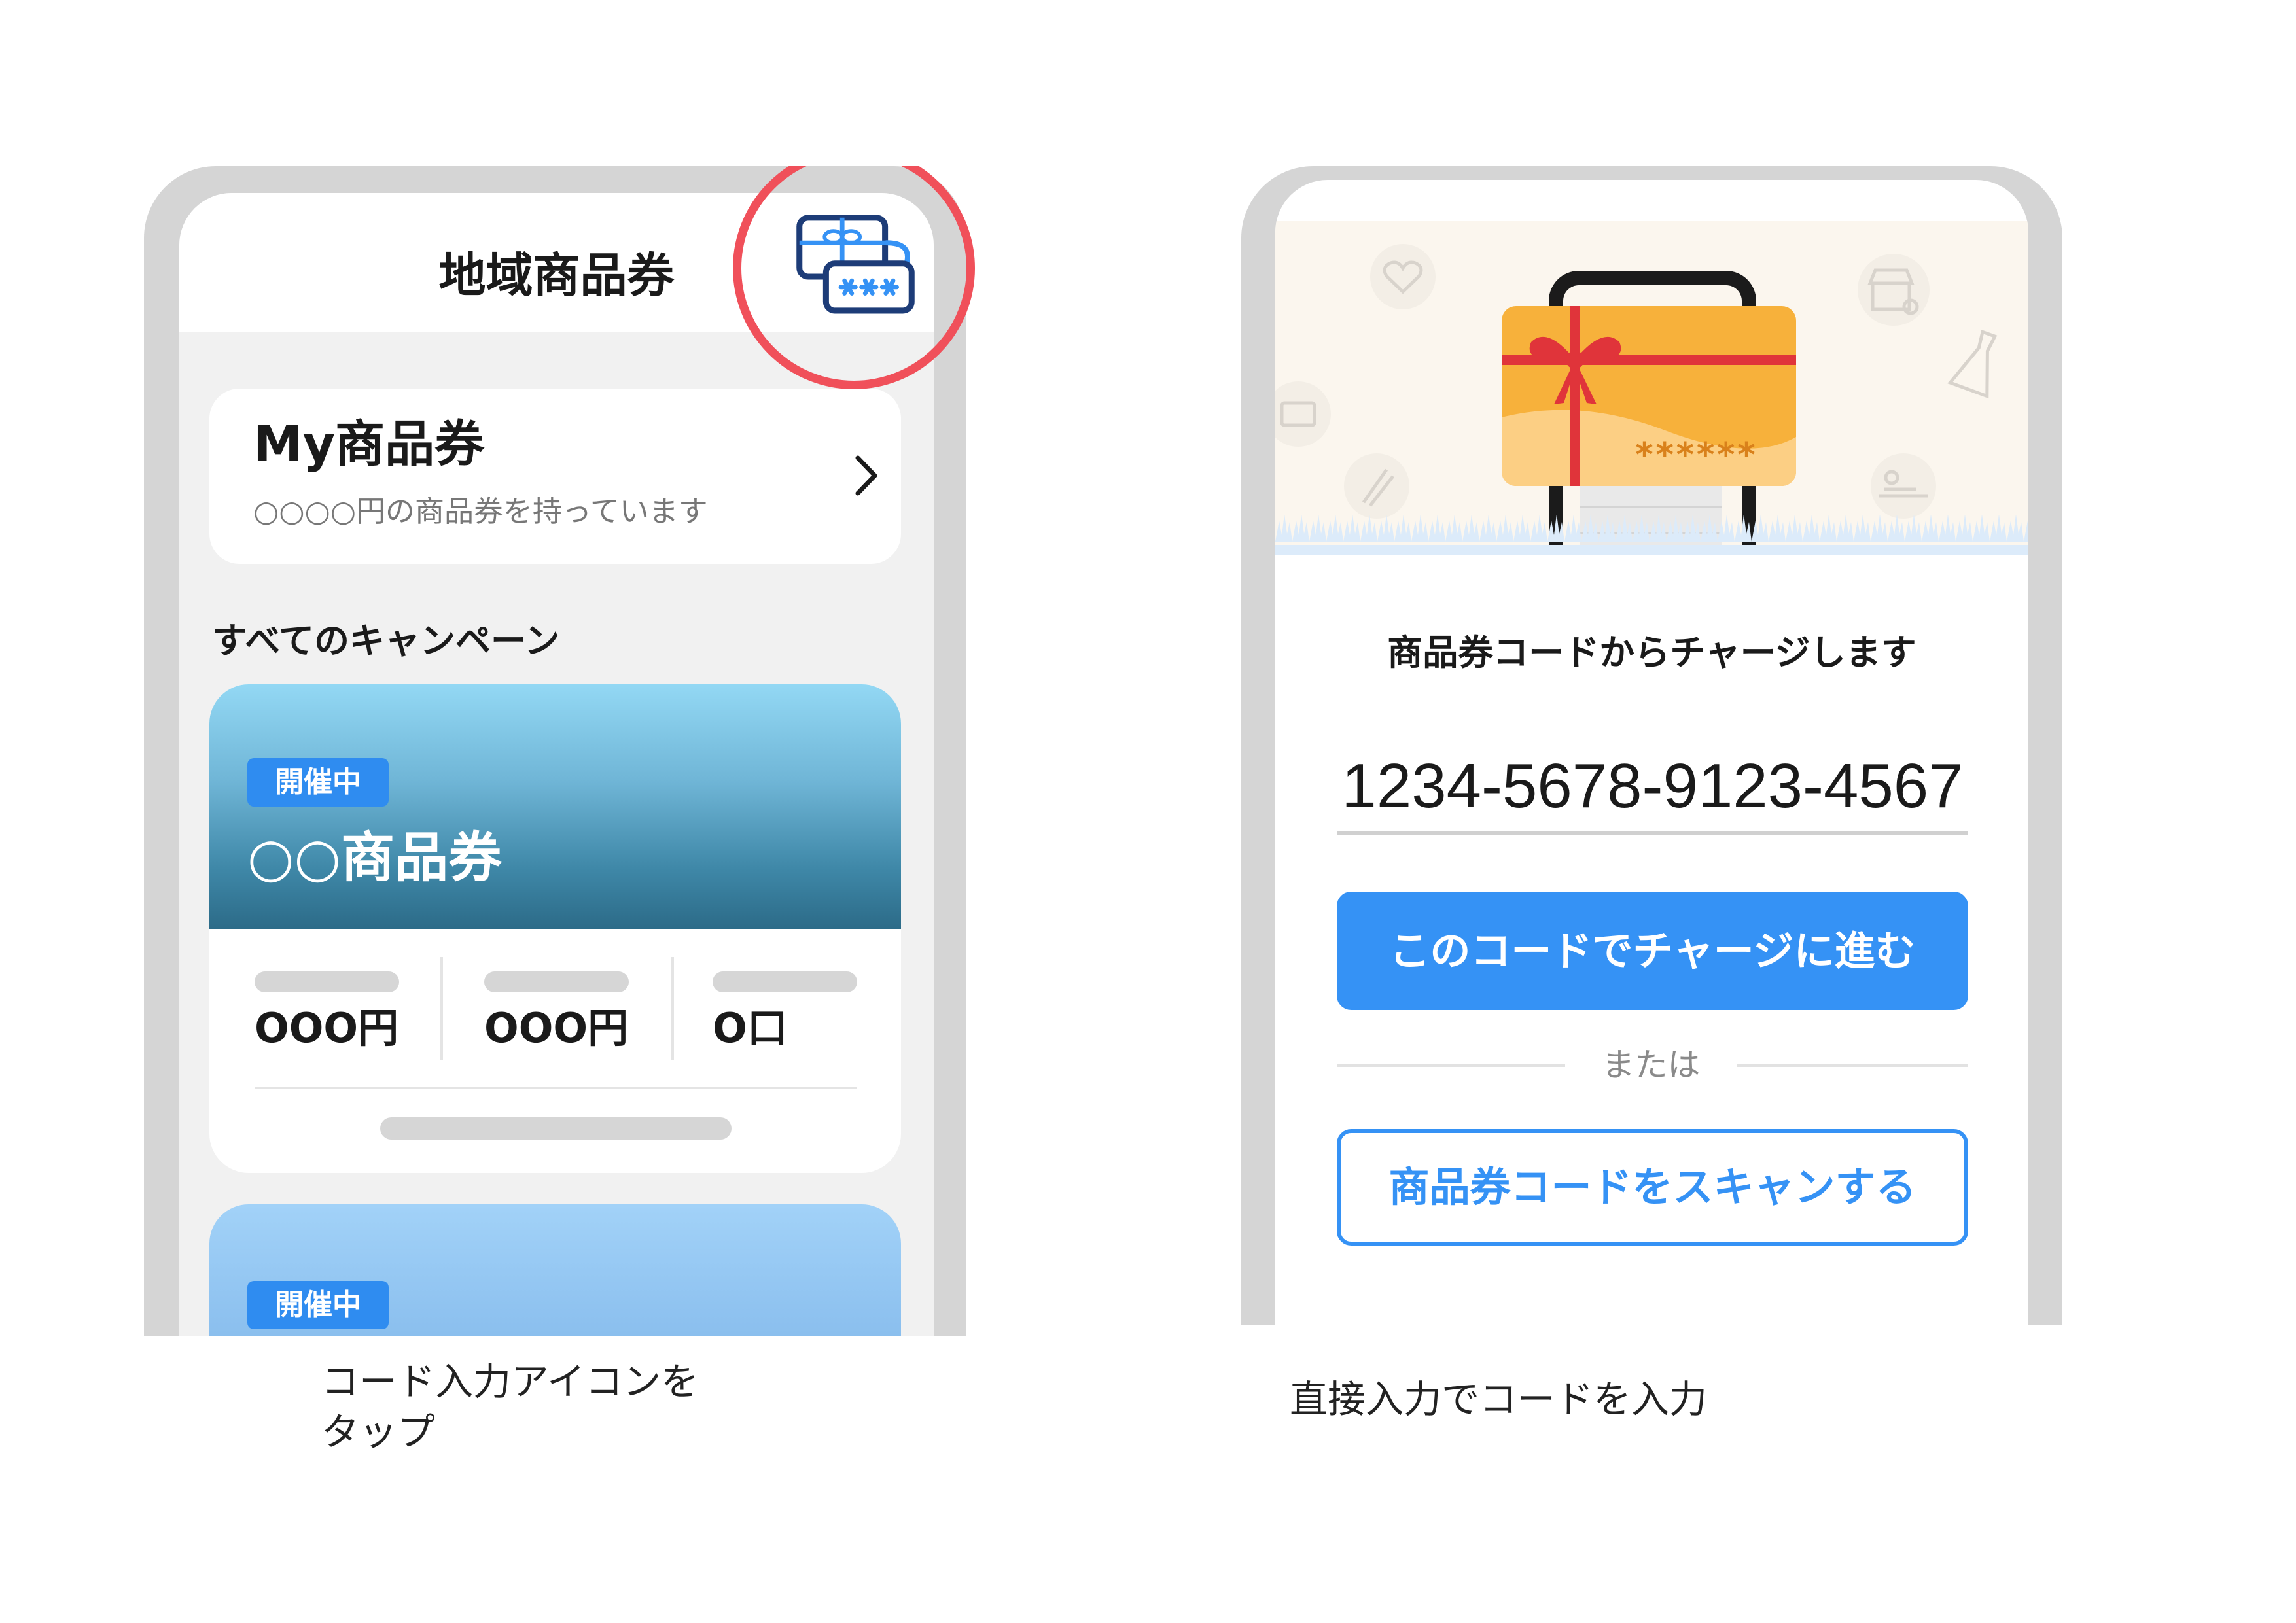 This screenshot has width=2296, height=1623. What do you see at coordinates (555, 476) in the screenshot?
I see `my-voucher-card: My商品券 ○○○○円の商品券を持っています` at bounding box center [555, 476].